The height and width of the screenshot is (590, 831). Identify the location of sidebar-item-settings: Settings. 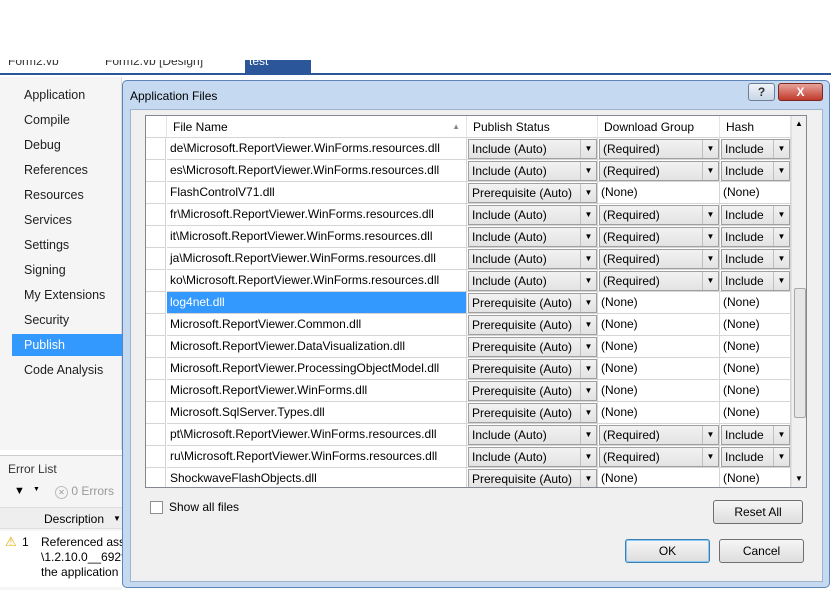
(67, 245).